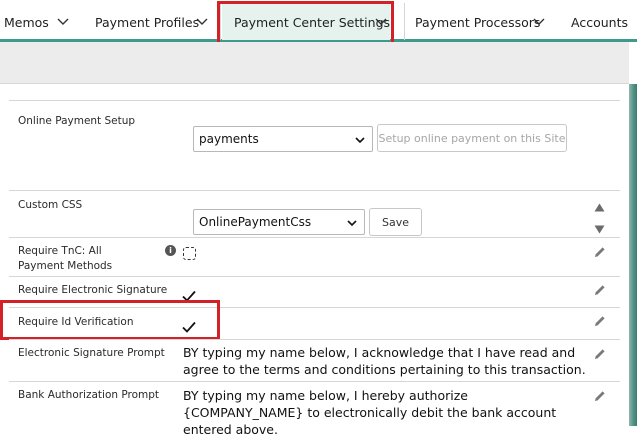  What do you see at coordinates (229, 139) in the screenshot?
I see `online-payment-select-value: payments` at bounding box center [229, 139].